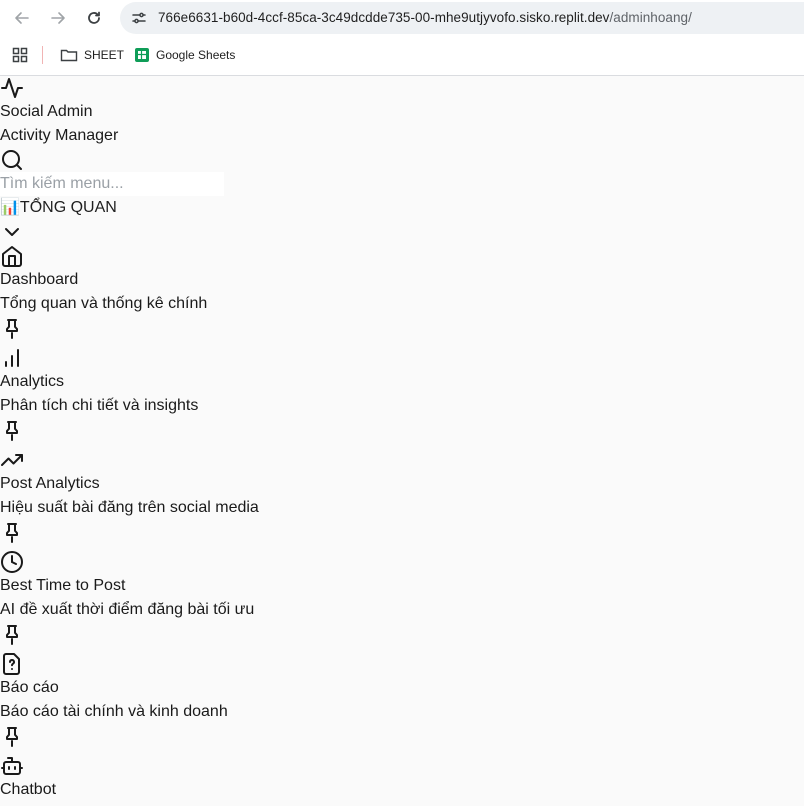 This screenshot has width=804, height=806. I want to click on bookmark-google-sheets: Google Sheets, so click(184, 55).